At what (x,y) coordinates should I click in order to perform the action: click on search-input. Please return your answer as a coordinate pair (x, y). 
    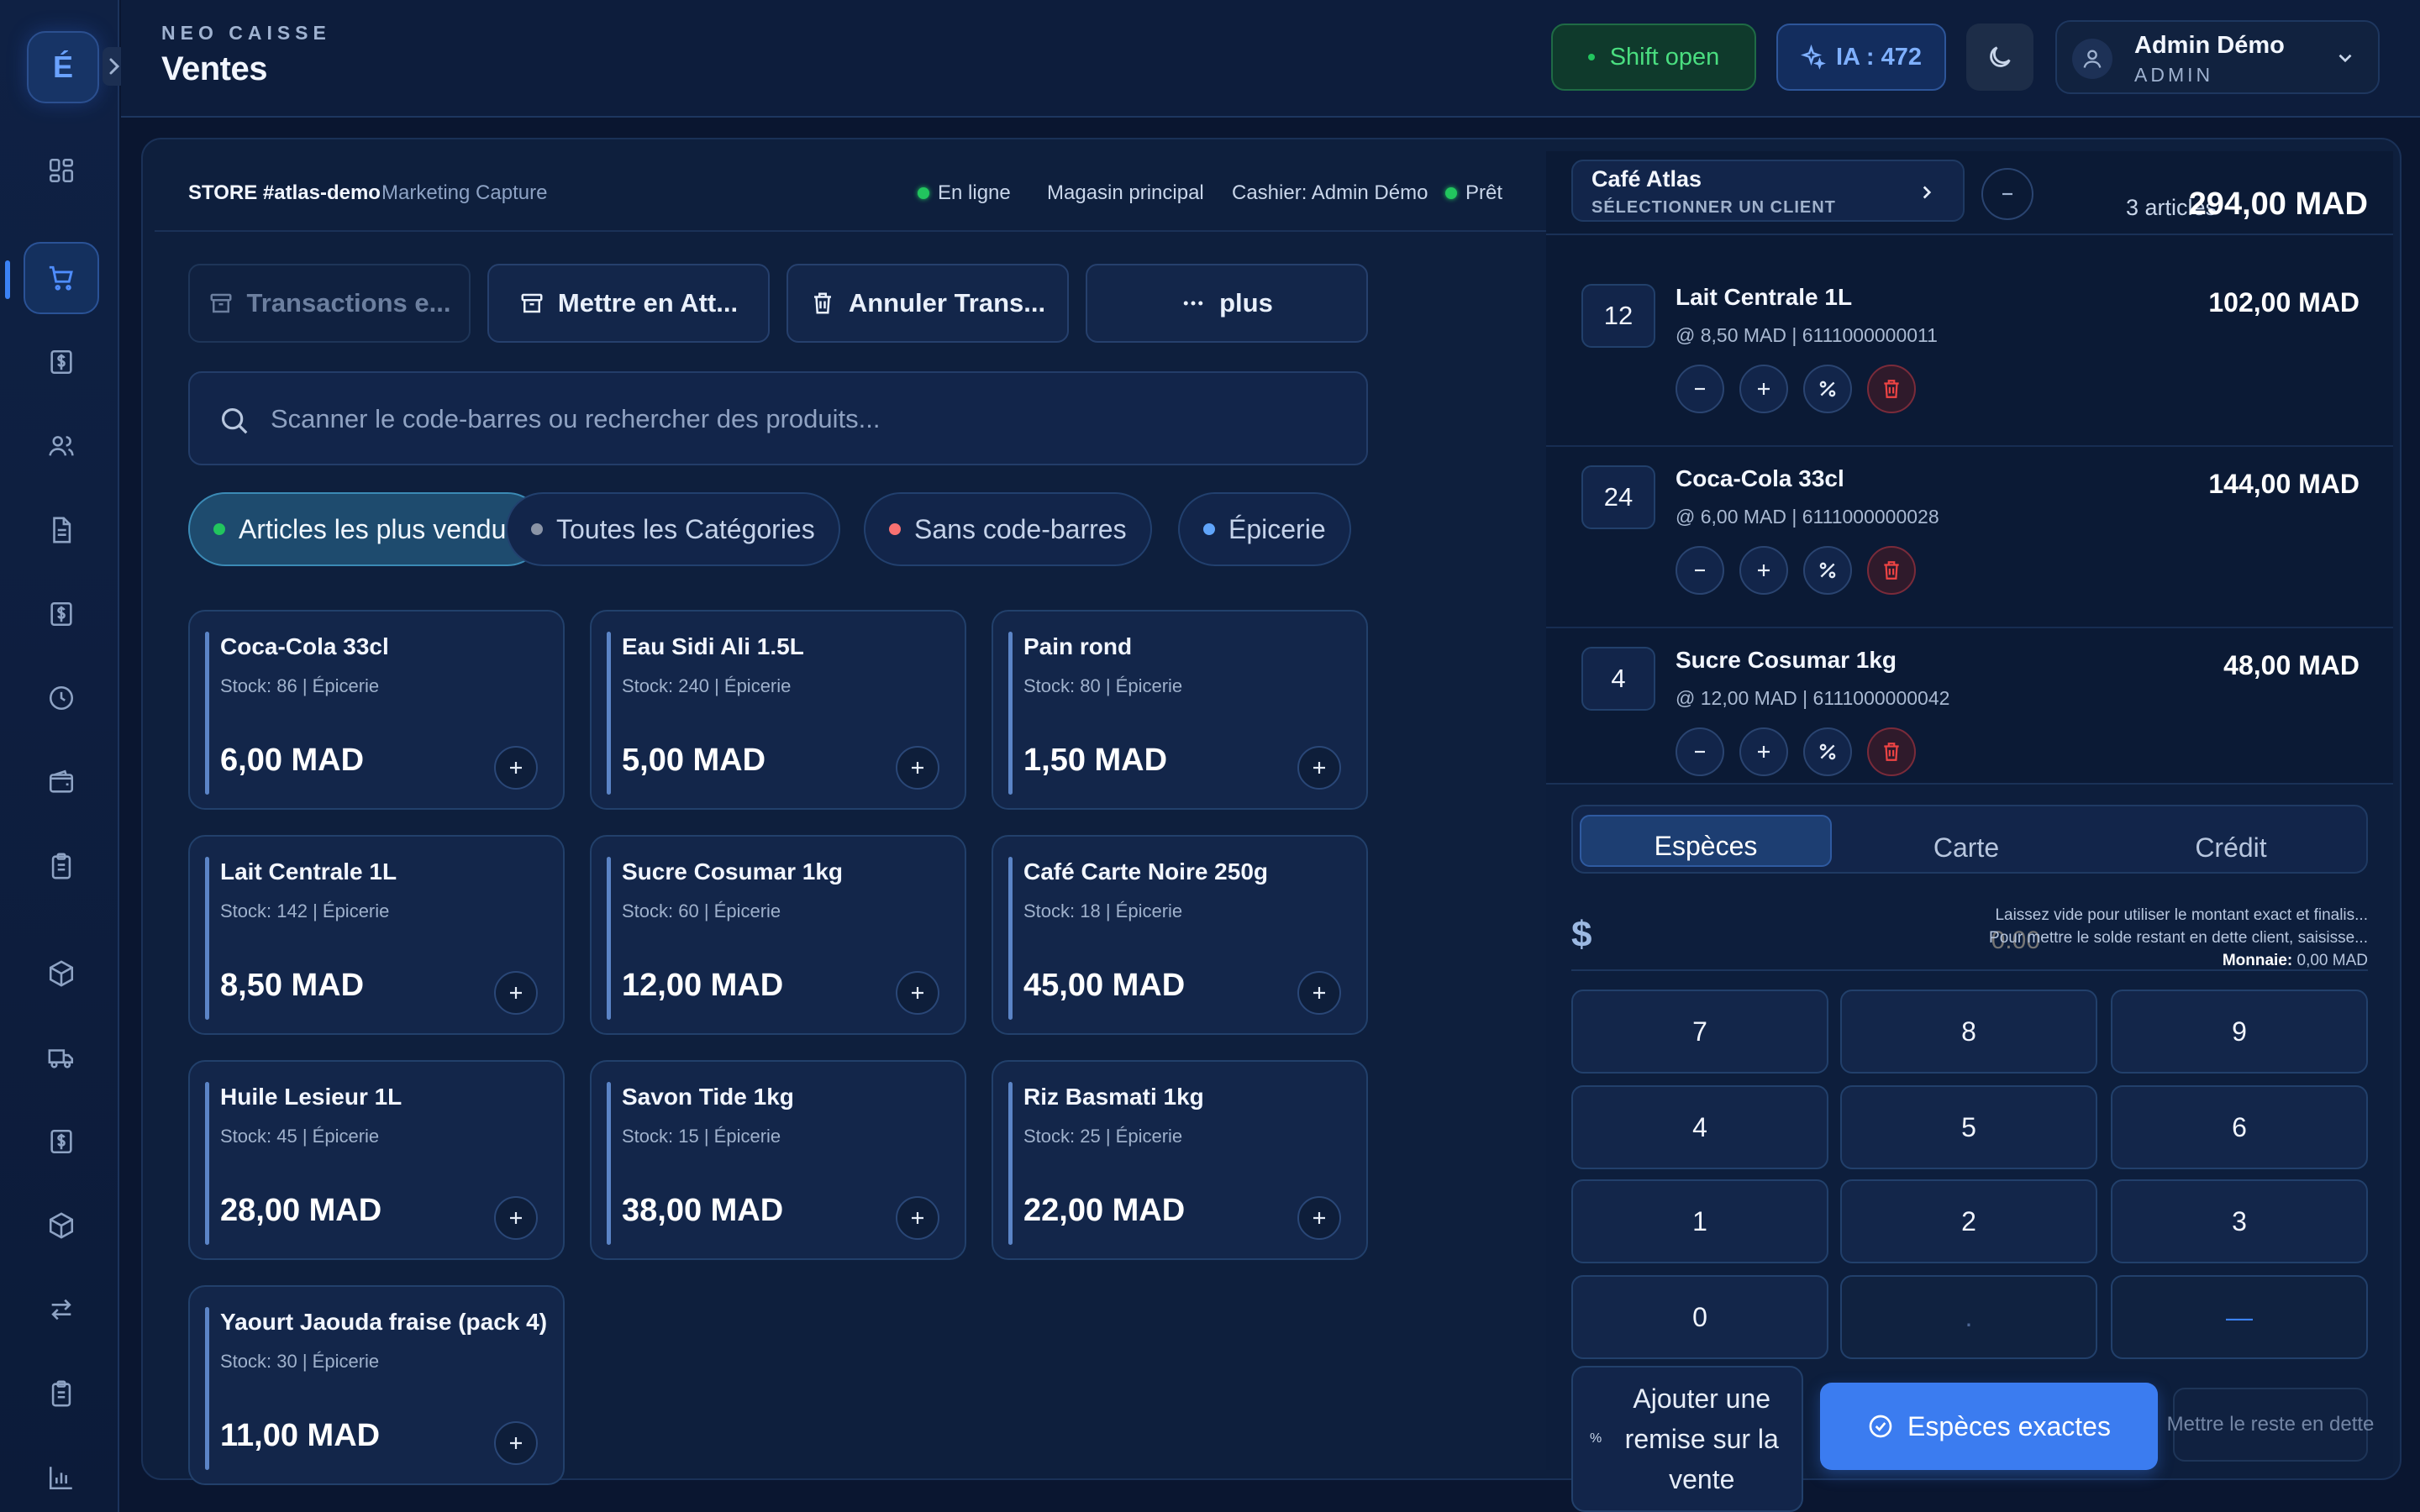
    Looking at the image, I should click on (809, 419).